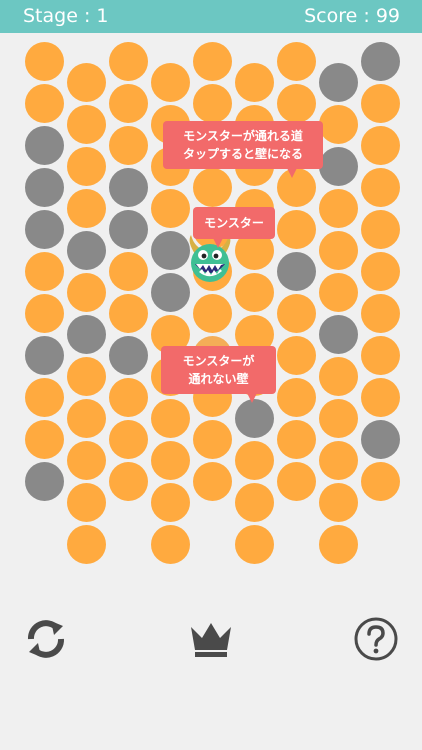 The width and height of the screenshot is (422, 750). I want to click on road-tip-line1: モンスターが通れる道, so click(243, 136).